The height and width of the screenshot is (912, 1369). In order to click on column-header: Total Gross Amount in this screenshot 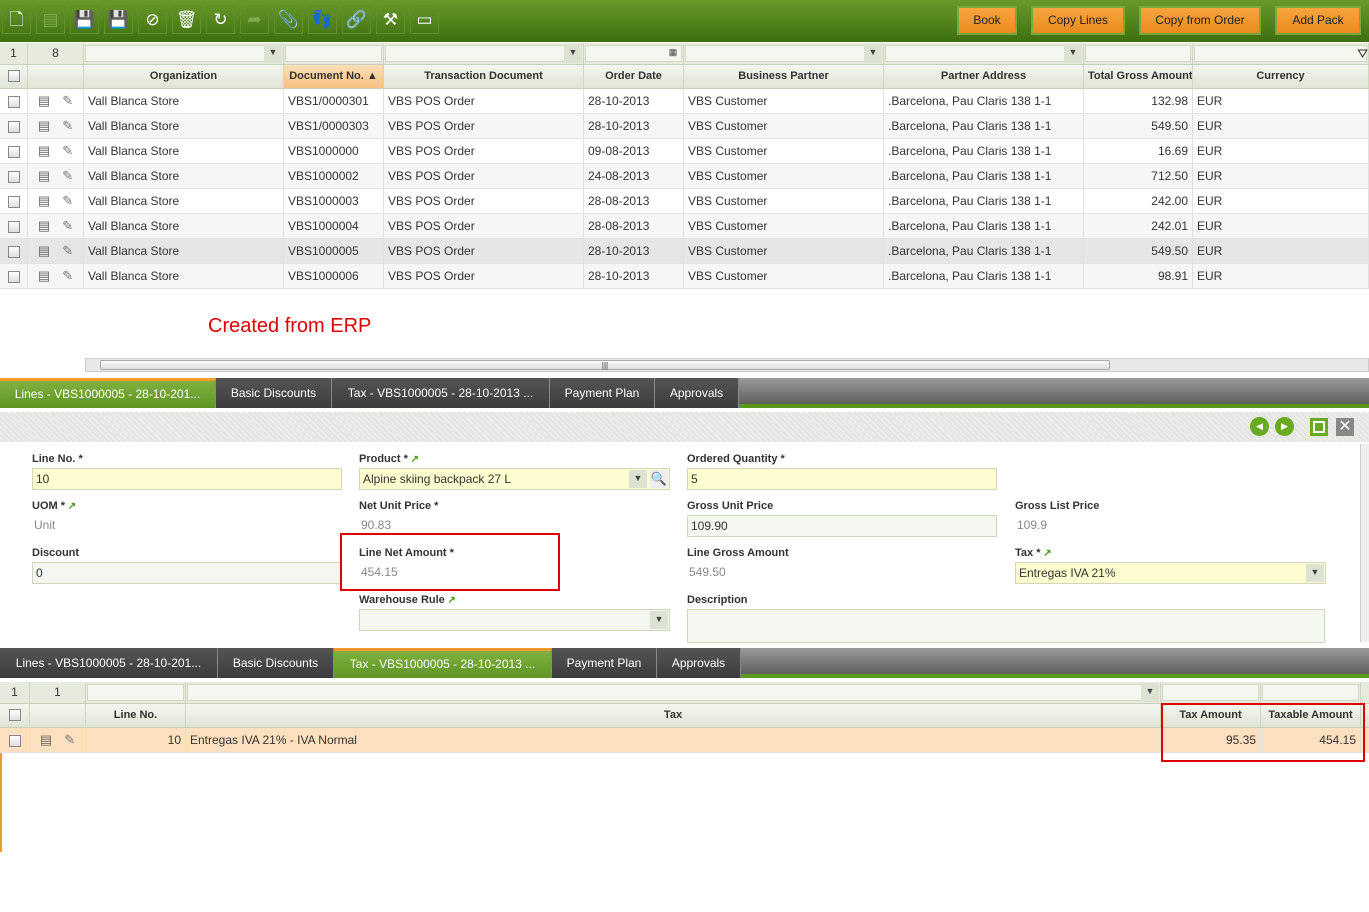, I will do `click(1138, 76)`.